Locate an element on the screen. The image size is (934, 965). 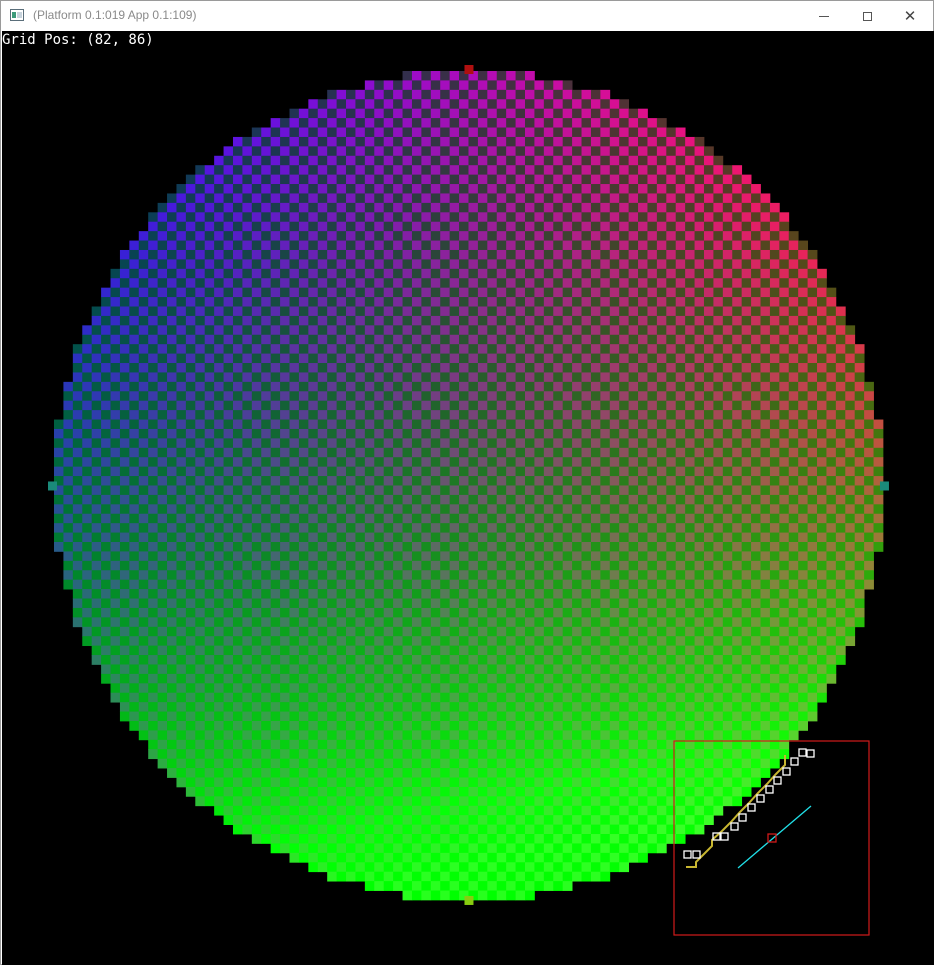
title-bar: (Platform 0.1:019 App 0.1:109) ✕ is located at coordinates (467, 16).